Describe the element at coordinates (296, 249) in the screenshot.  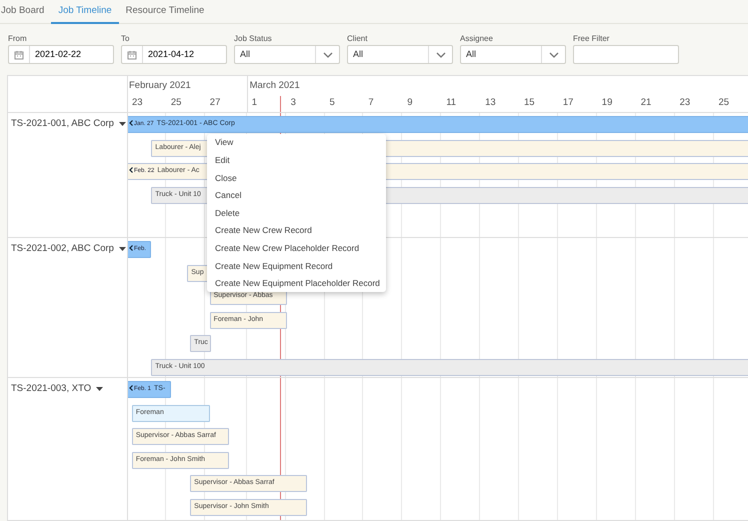
I see `menu-item: Create New Crew Placeholder Record` at that location.